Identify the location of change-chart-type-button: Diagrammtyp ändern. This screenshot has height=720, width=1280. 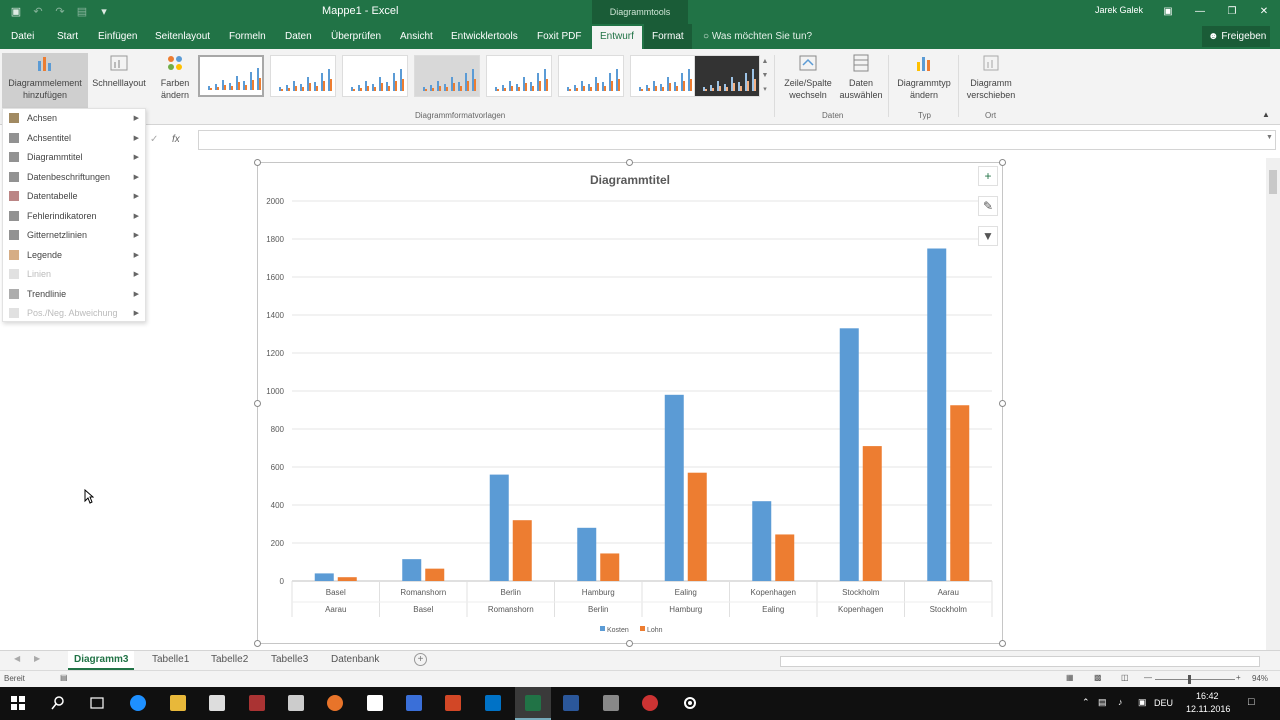
(924, 77).